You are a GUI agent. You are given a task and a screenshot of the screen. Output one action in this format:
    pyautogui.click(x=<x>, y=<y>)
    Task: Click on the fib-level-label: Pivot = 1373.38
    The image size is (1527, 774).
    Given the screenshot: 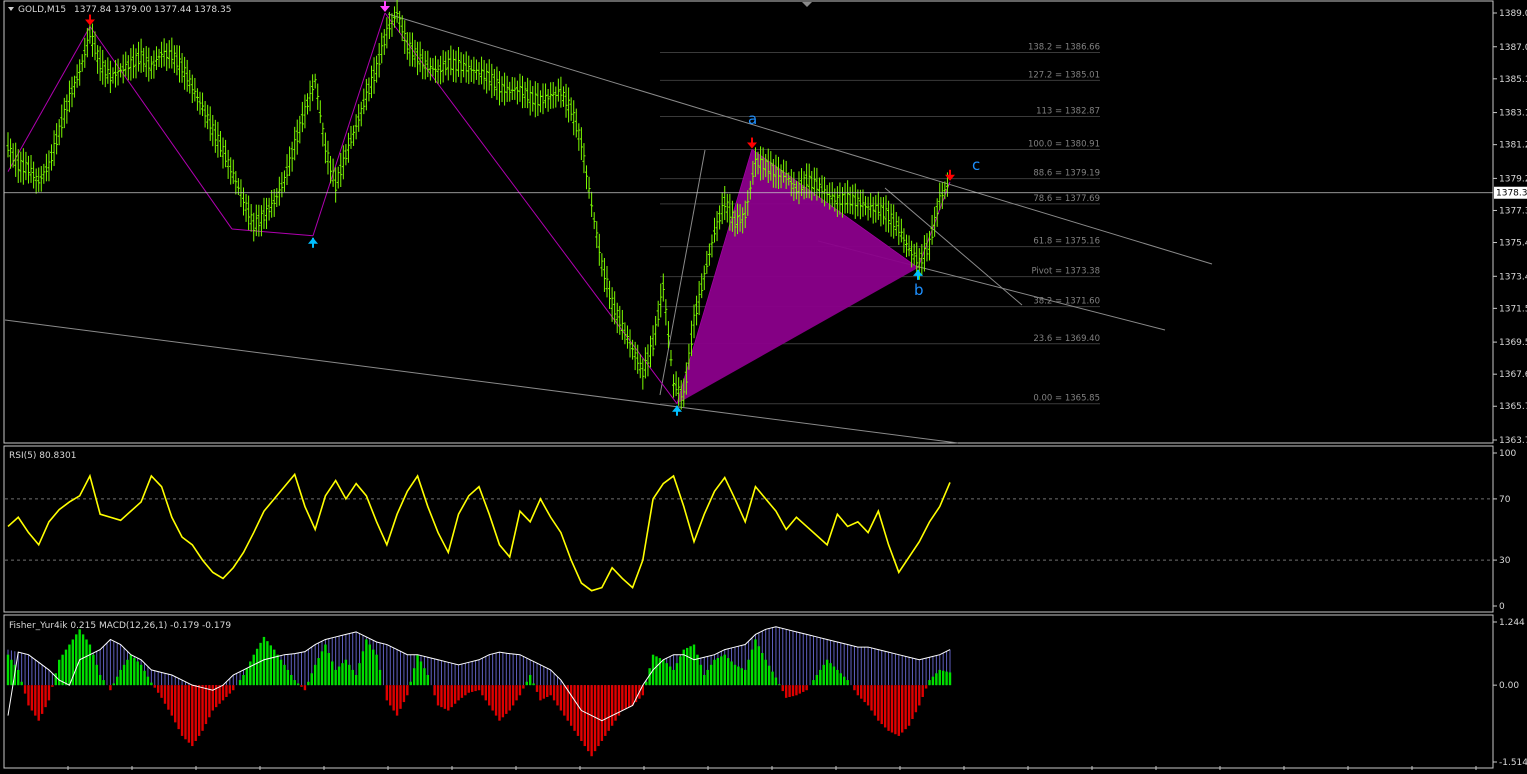 What is the action you would take?
    pyautogui.click(x=1065, y=272)
    